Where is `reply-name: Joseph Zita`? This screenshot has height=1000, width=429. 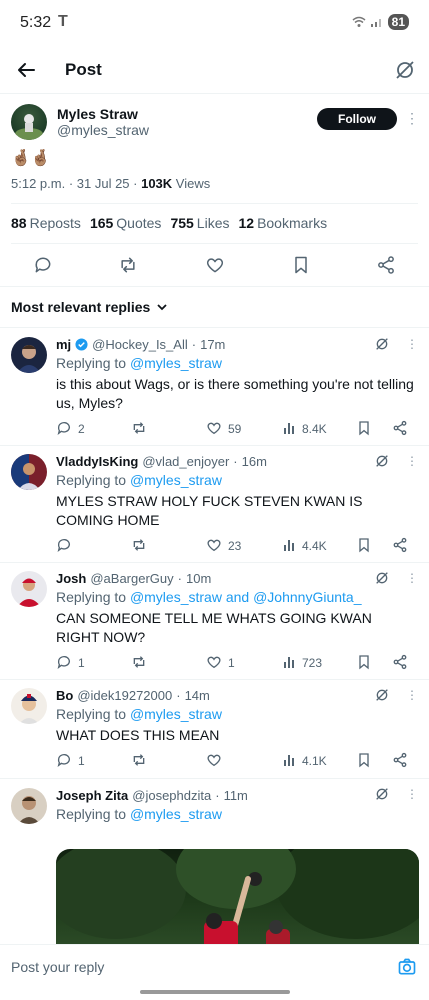 reply-name: Joseph Zita is located at coordinates (92, 795).